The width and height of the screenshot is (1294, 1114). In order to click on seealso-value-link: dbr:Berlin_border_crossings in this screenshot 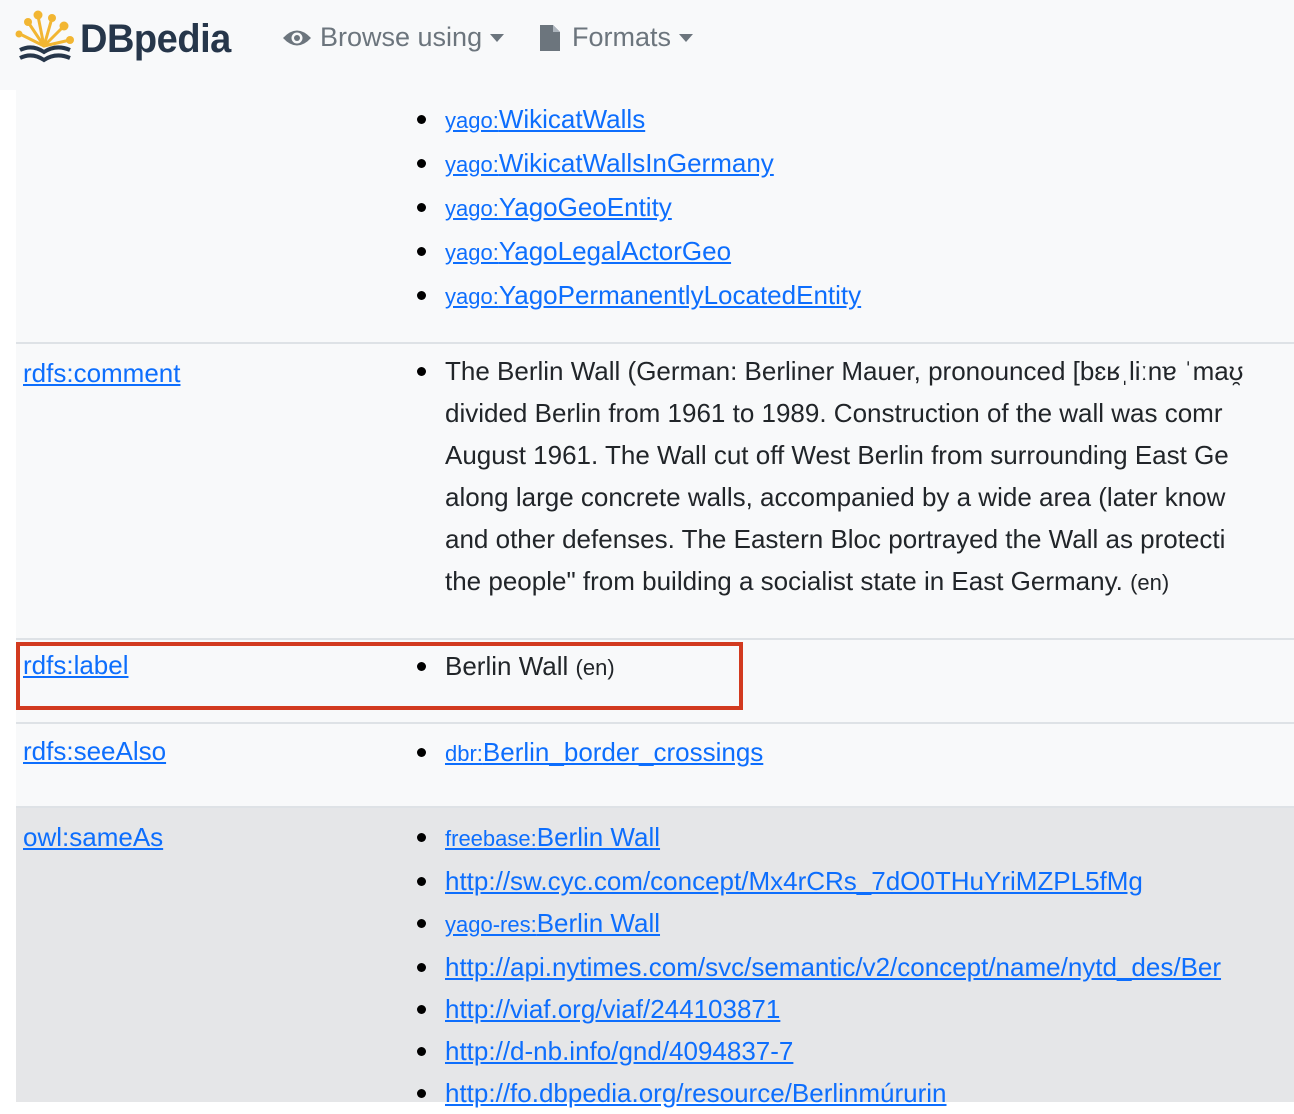, I will do `click(604, 752)`.